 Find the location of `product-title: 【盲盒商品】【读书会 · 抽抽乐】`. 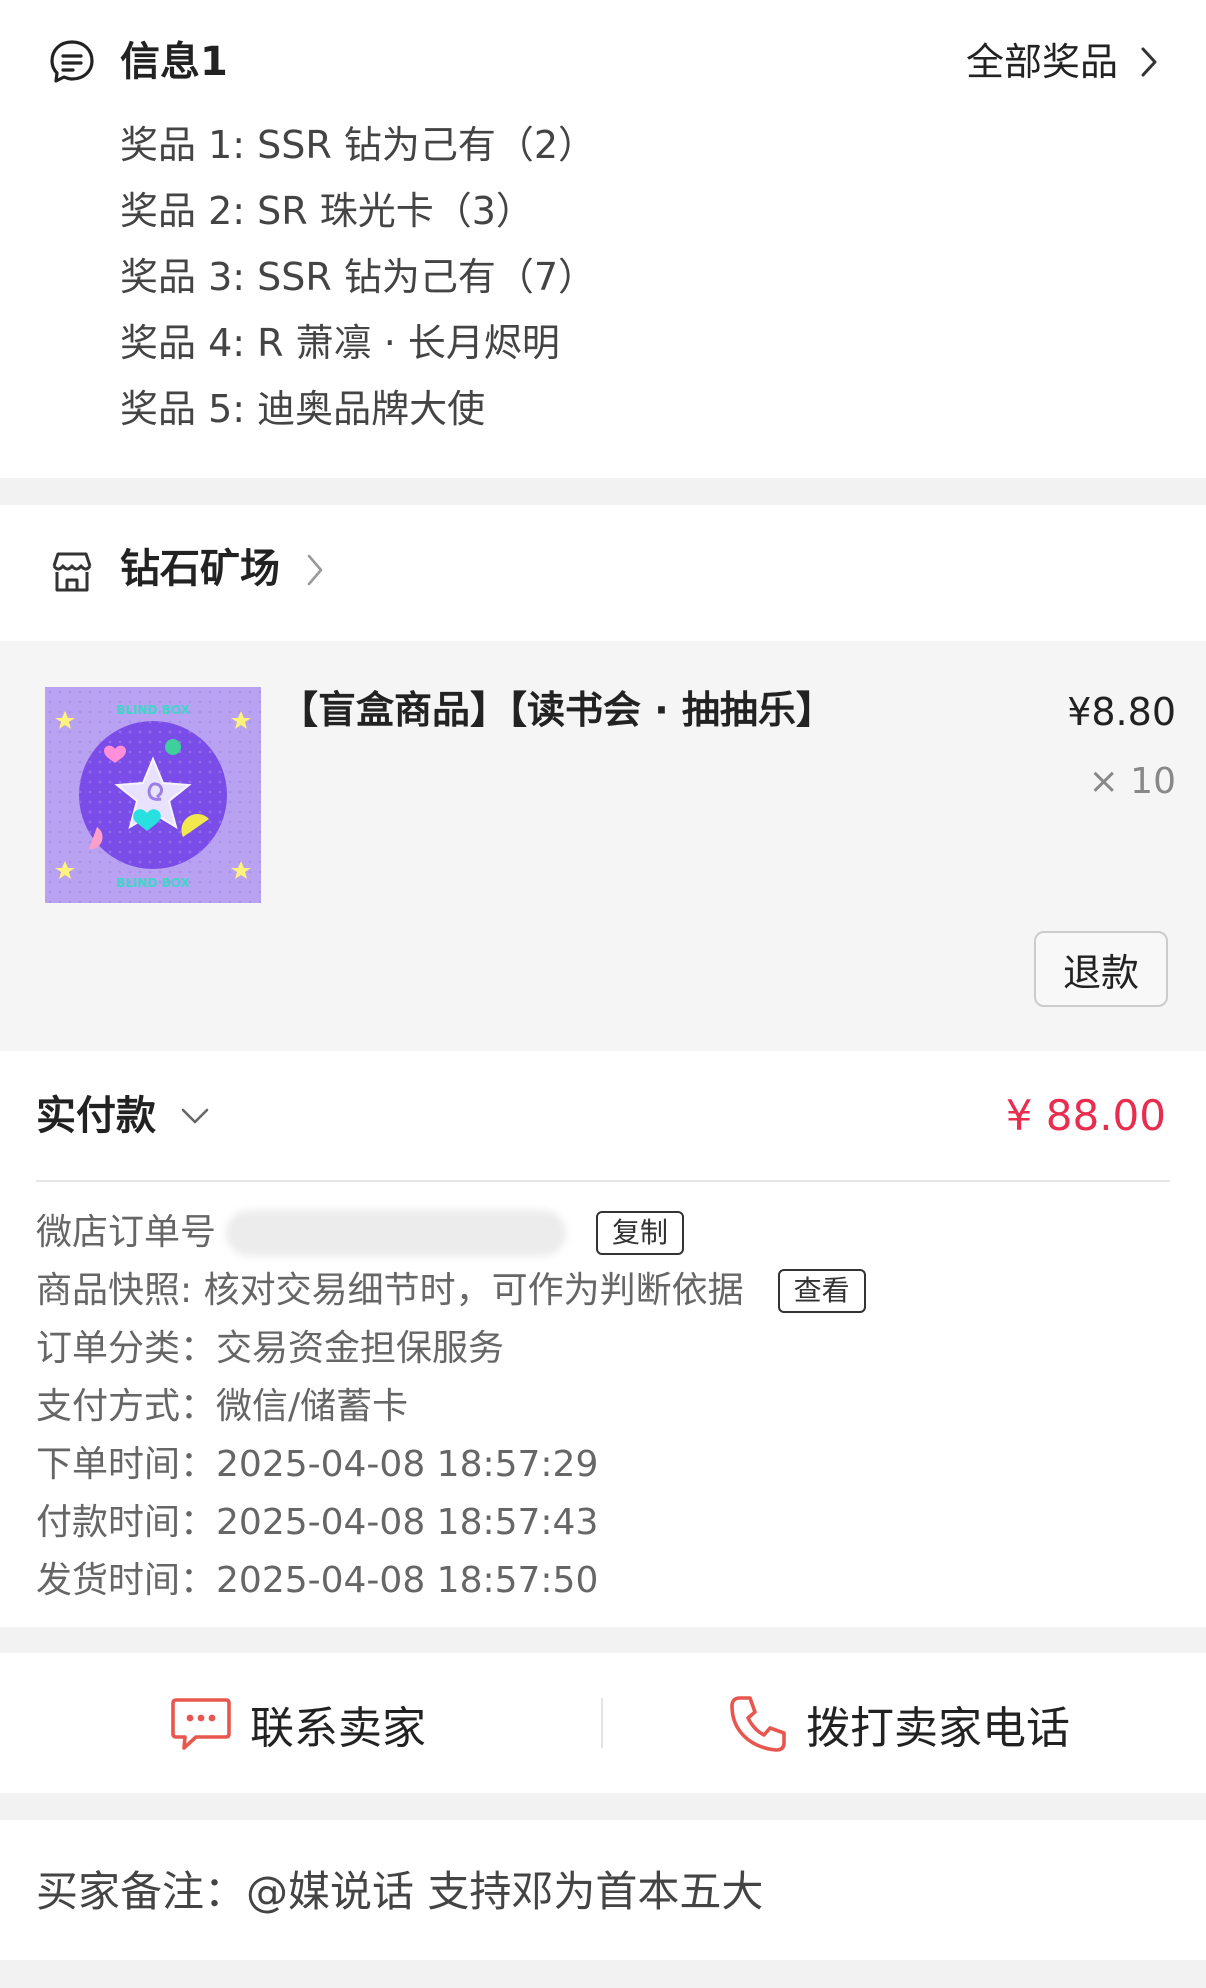

product-title: 【盲盒商品】【读书会 · 抽抽乐】 is located at coordinates (557, 710).